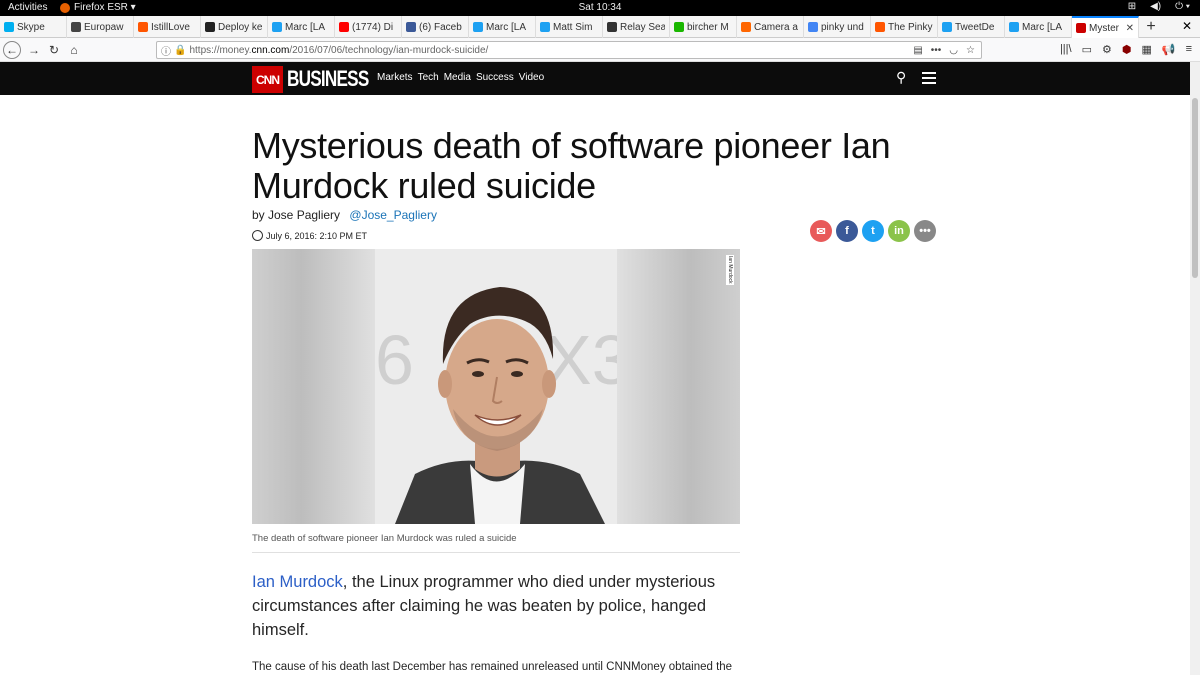 The width and height of the screenshot is (1200, 675). Describe the element at coordinates (240, 27) in the screenshot. I see `tab-label: Deploy ke` at that location.